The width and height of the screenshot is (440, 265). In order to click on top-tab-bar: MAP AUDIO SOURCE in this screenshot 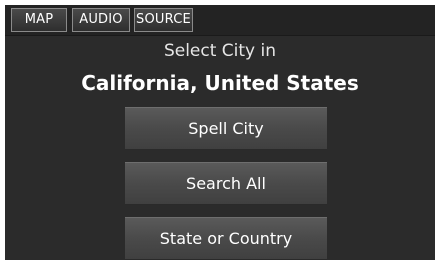, I will do `click(220, 20)`.